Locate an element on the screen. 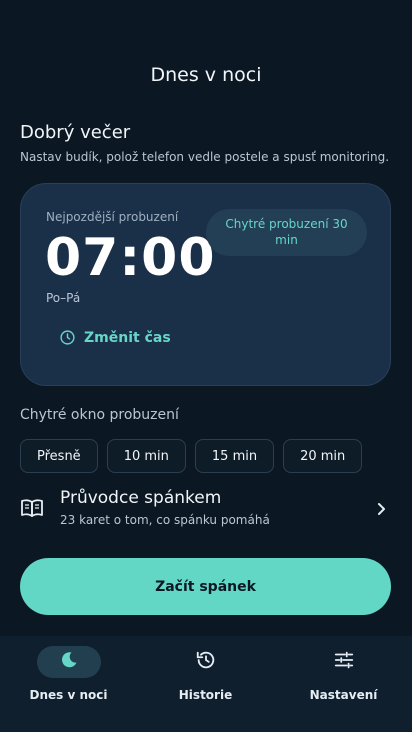  change-time-button: Změnit čas is located at coordinates (115, 337).